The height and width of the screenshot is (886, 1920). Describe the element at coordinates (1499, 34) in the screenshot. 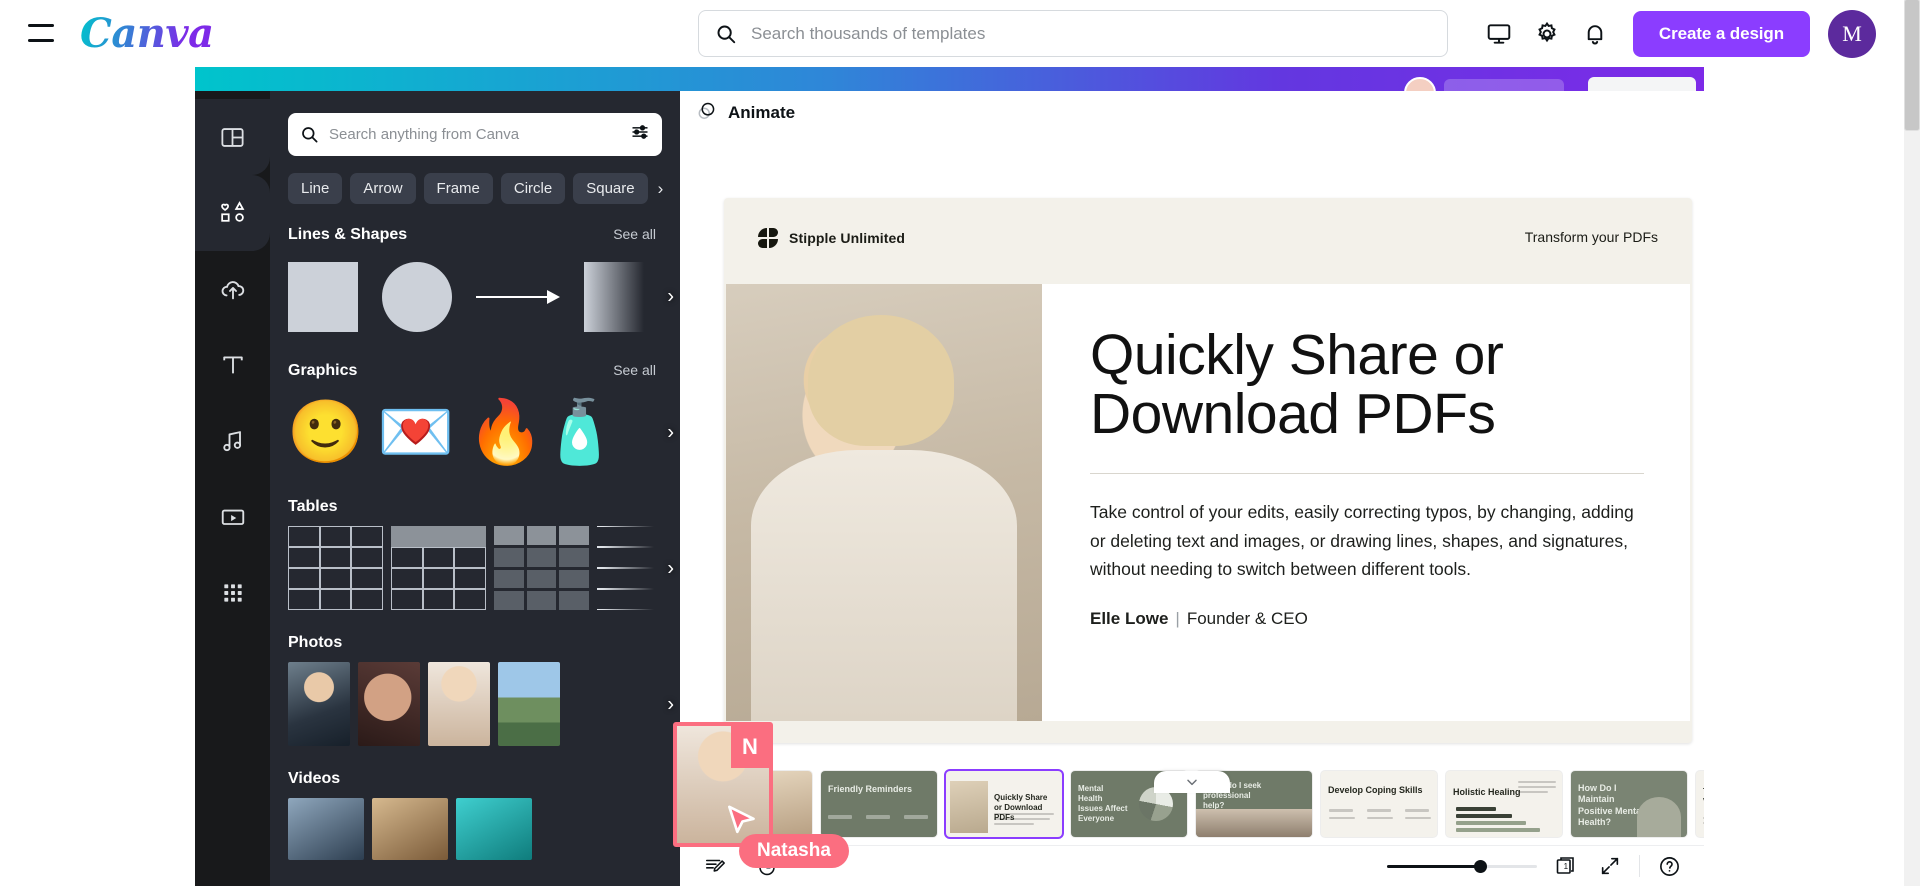

I see `monitor-icon` at that location.